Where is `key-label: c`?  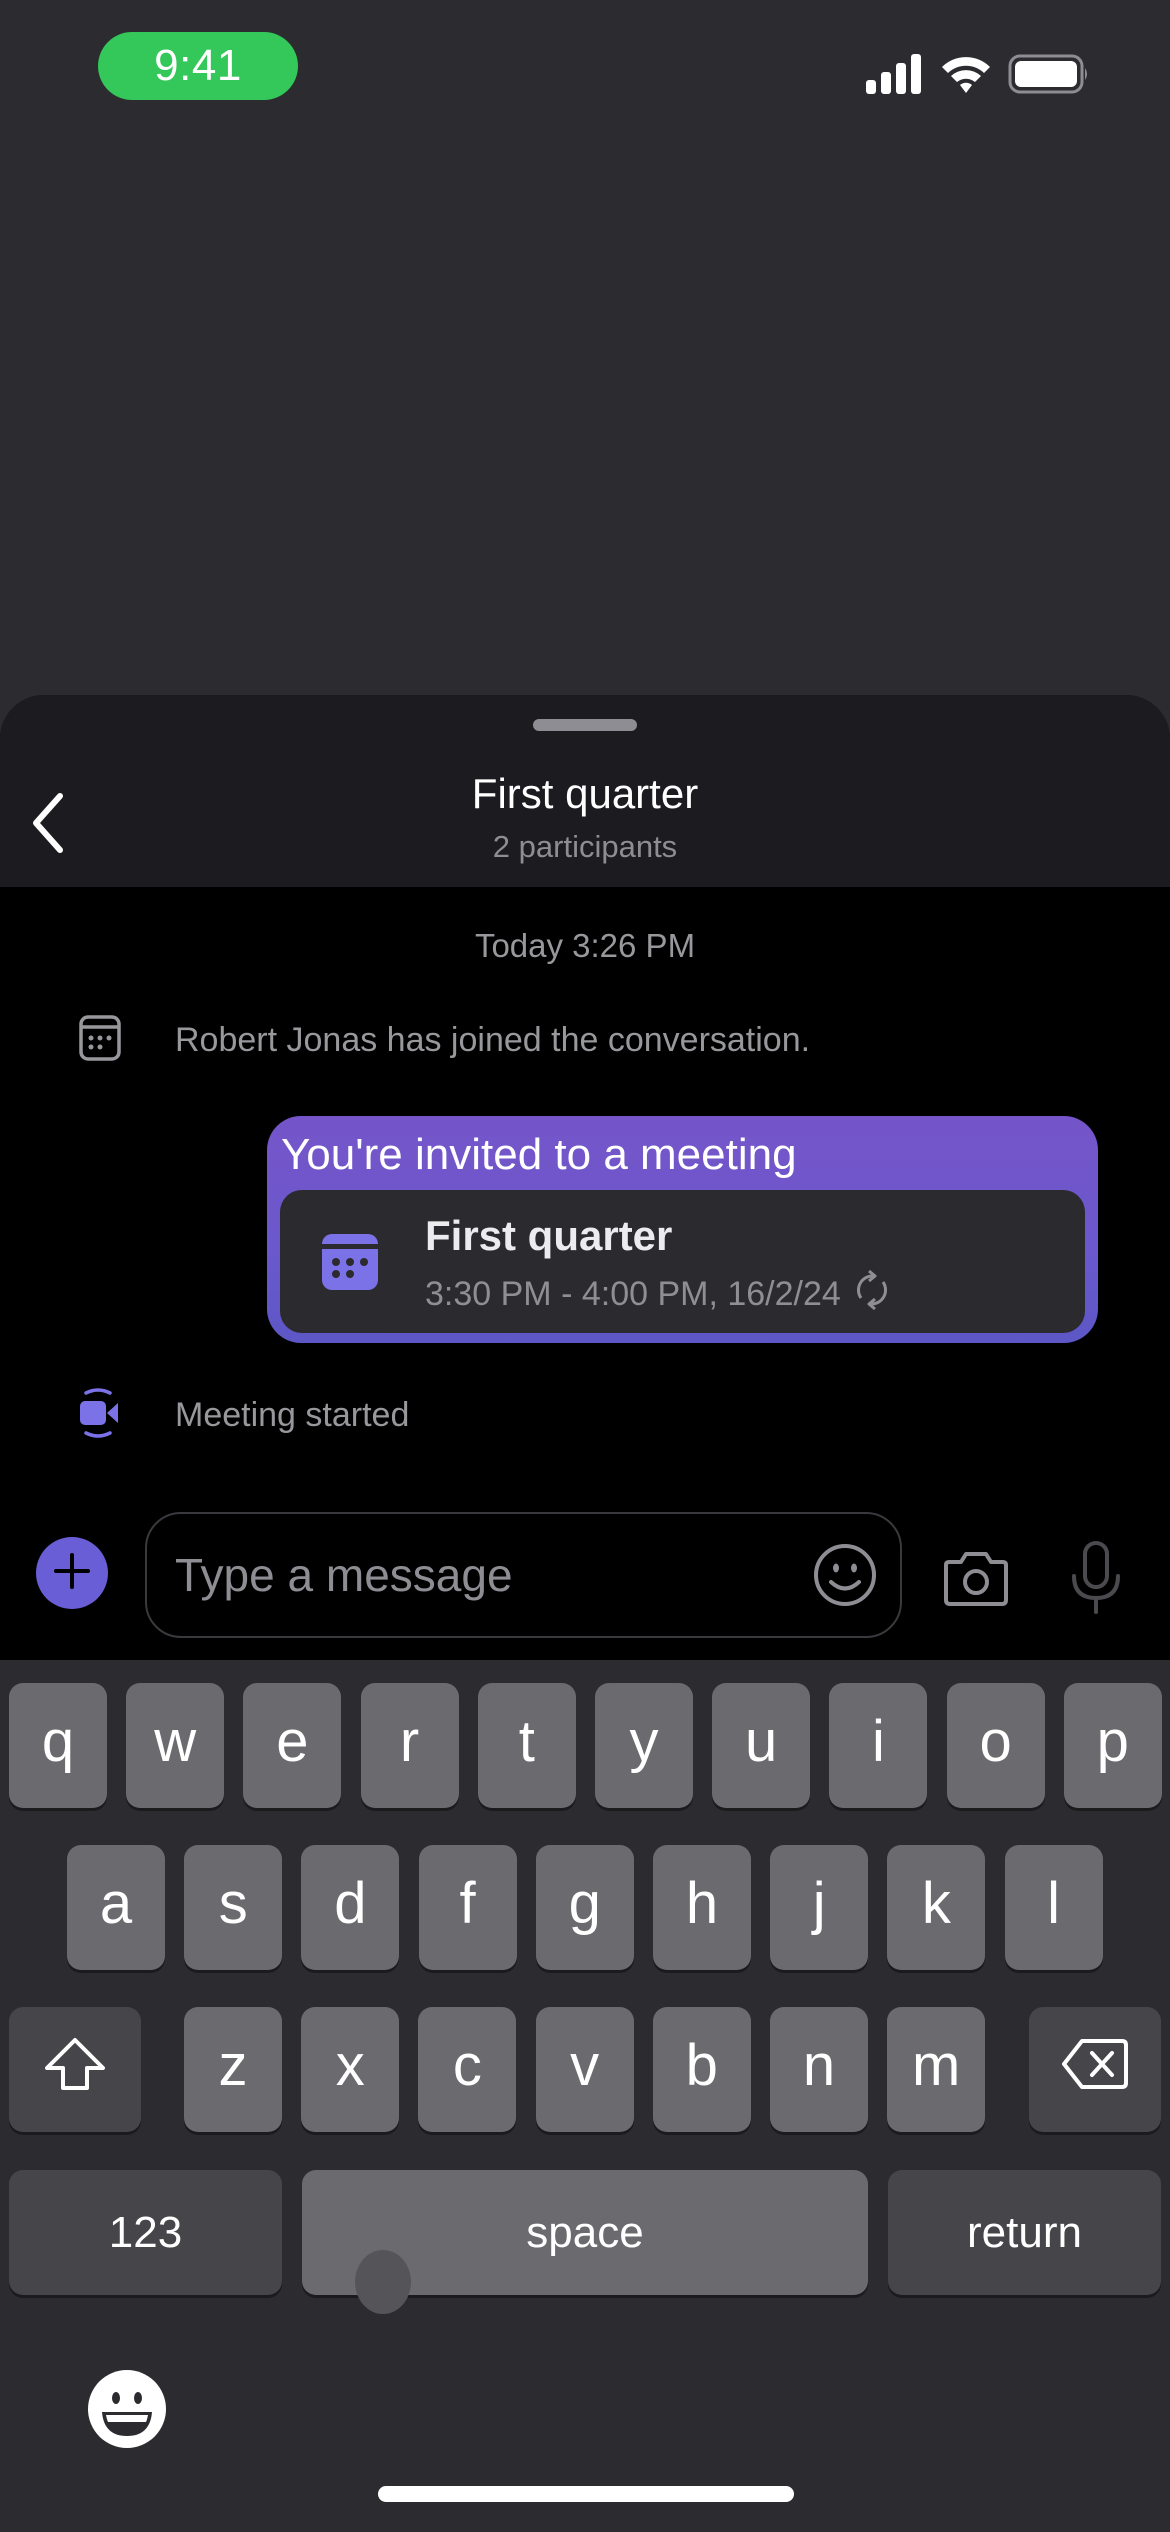
key-label: c is located at coordinates (467, 2065).